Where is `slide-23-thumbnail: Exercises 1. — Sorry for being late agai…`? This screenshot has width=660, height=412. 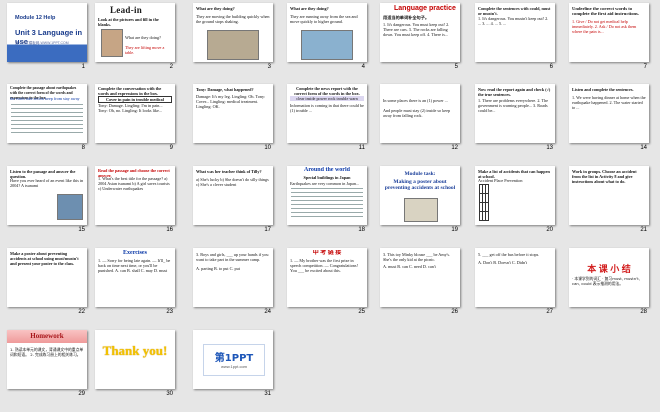
slide-23-thumbnail: Exercises 1. — Sorry for being late agai… is located at coordinates (135, 277).